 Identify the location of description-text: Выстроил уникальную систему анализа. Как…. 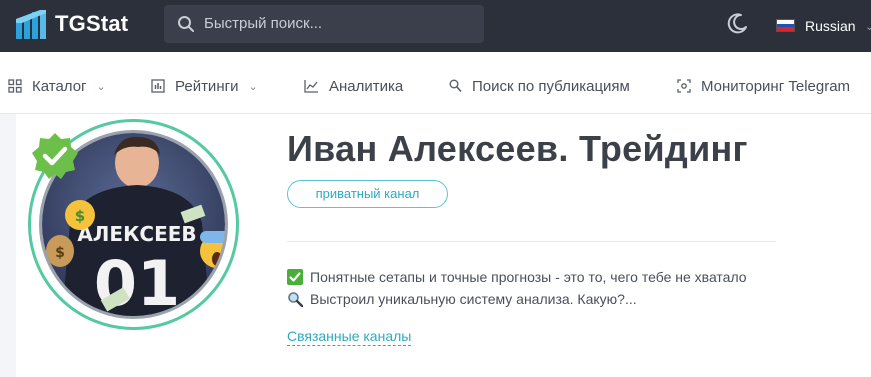
(473, 299).